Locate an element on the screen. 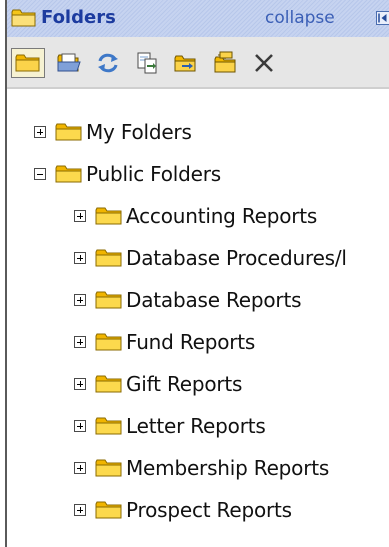  tree-item-label: Database Procedures/l is located at coordinates (236, 258).